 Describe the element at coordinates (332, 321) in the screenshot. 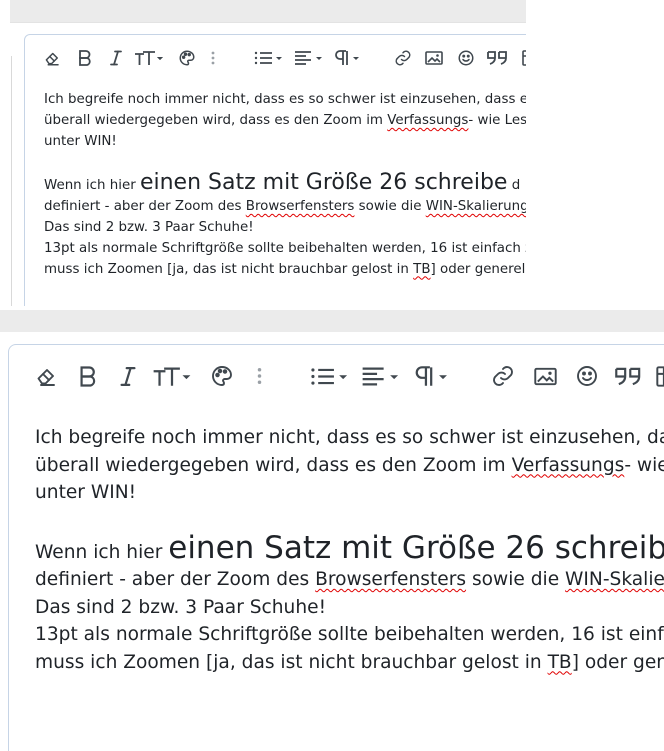

I see `separator-bar` at that location.